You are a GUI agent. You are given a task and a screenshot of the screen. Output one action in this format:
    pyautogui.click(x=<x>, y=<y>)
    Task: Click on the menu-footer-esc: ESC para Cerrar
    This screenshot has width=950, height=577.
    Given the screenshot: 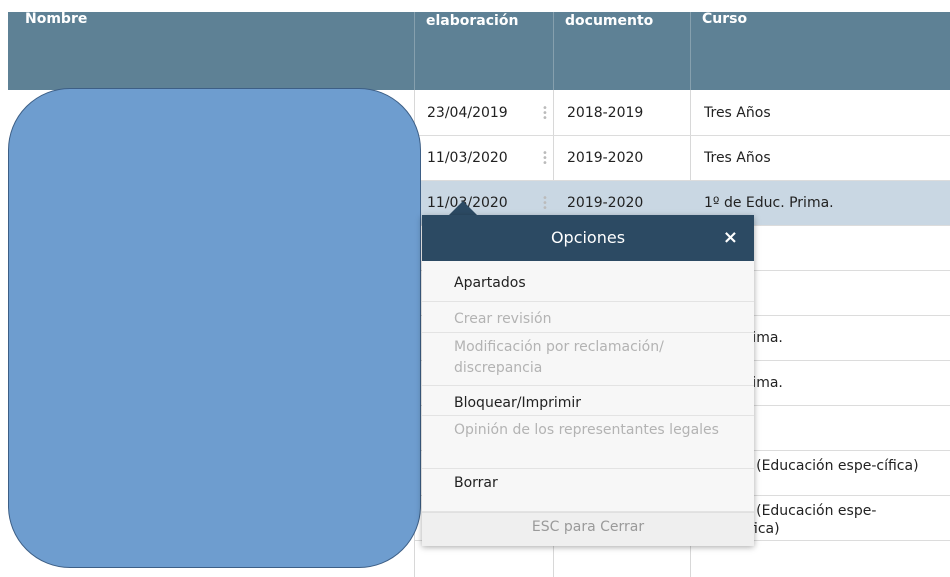 What is the action you would take?
    pyautogui.click(x=588, y=529)
    